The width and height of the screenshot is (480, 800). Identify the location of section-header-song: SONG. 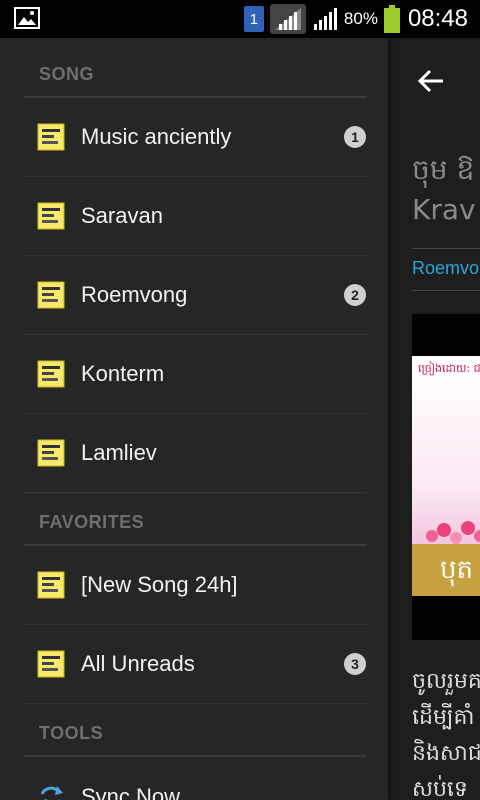
(67, 74).